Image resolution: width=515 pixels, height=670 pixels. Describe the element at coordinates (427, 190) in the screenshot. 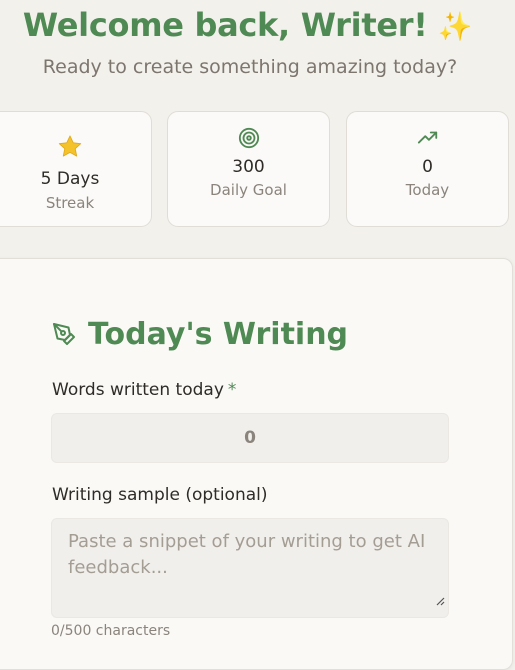

I see `today-label: Today` at that location.